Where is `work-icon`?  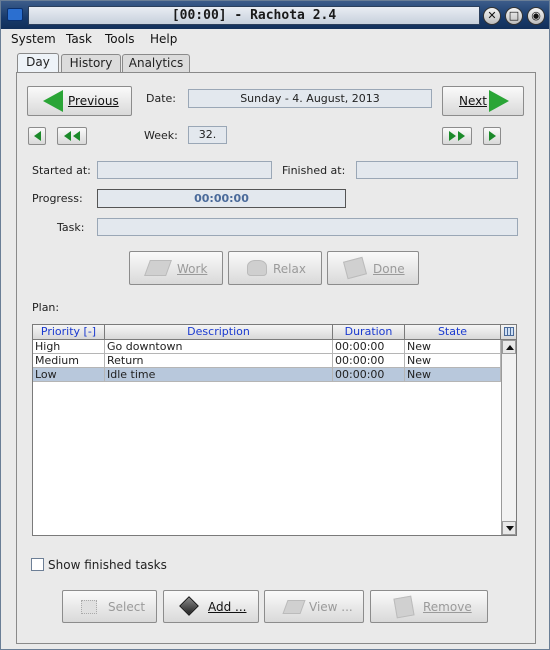
work-icon is located at coordinates (158, 268).